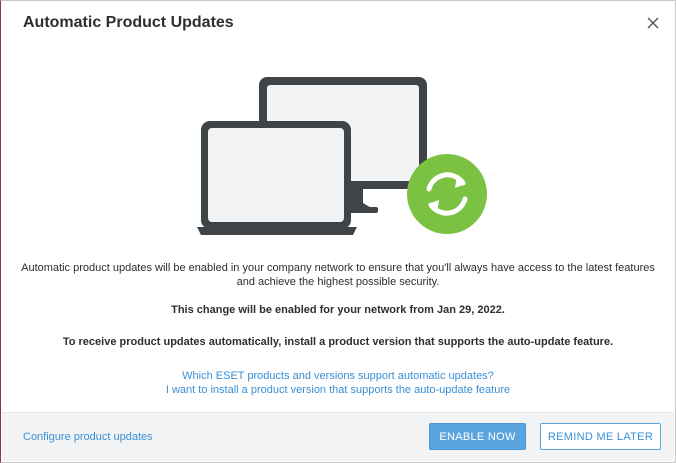 The image size is (676, 463). Describe the element at coordinates (653, 23) in the screenshot. I see `close-icon` at that location.